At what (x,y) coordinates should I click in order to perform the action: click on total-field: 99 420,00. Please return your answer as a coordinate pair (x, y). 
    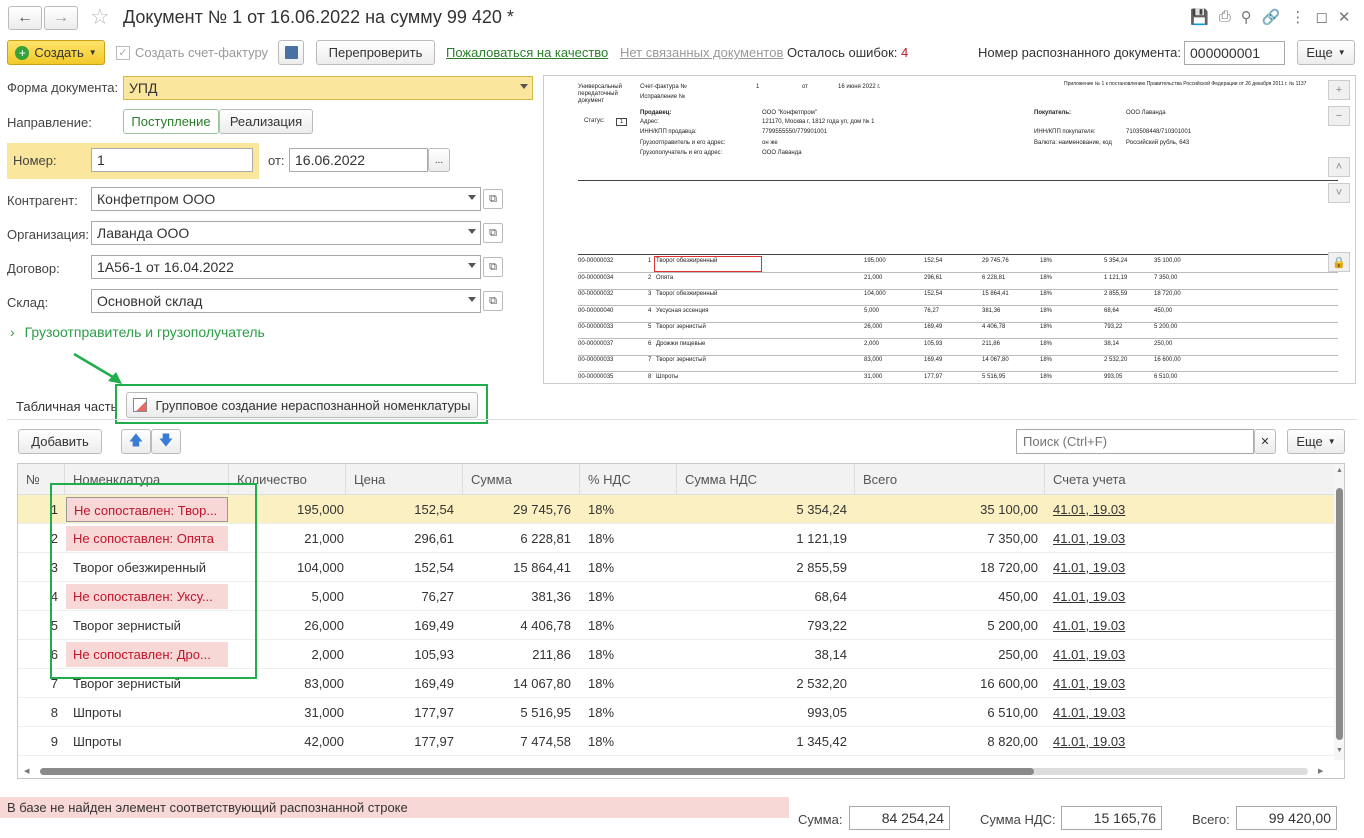
    Looking at the image, I should click on (1286, 818).